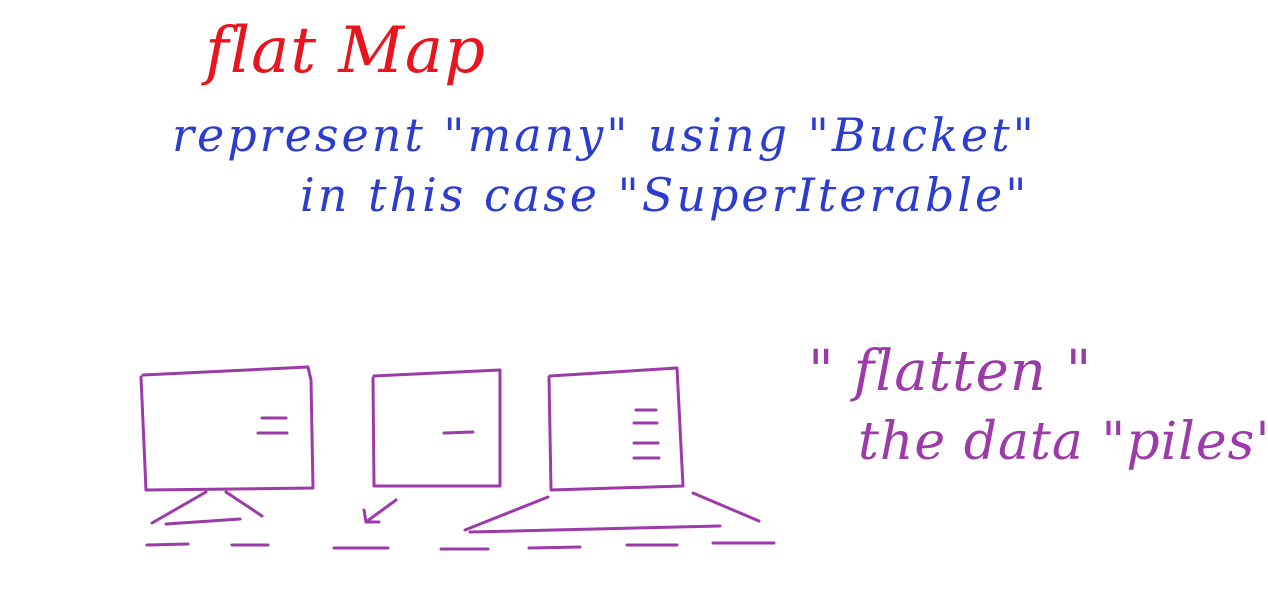  What do you see at coordinates (371, 516) in the screenshot?
I see `bucket-2-arrowhead` at bounding box center [371, 516].